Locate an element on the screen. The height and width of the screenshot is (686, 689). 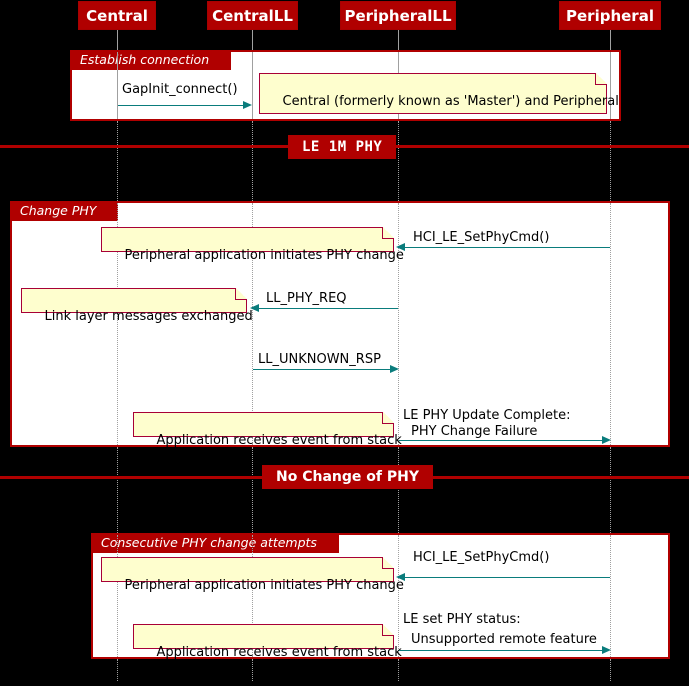
message-label-le-phy-update-line2: PHY Change Failure is located at coordinates (474, 431).